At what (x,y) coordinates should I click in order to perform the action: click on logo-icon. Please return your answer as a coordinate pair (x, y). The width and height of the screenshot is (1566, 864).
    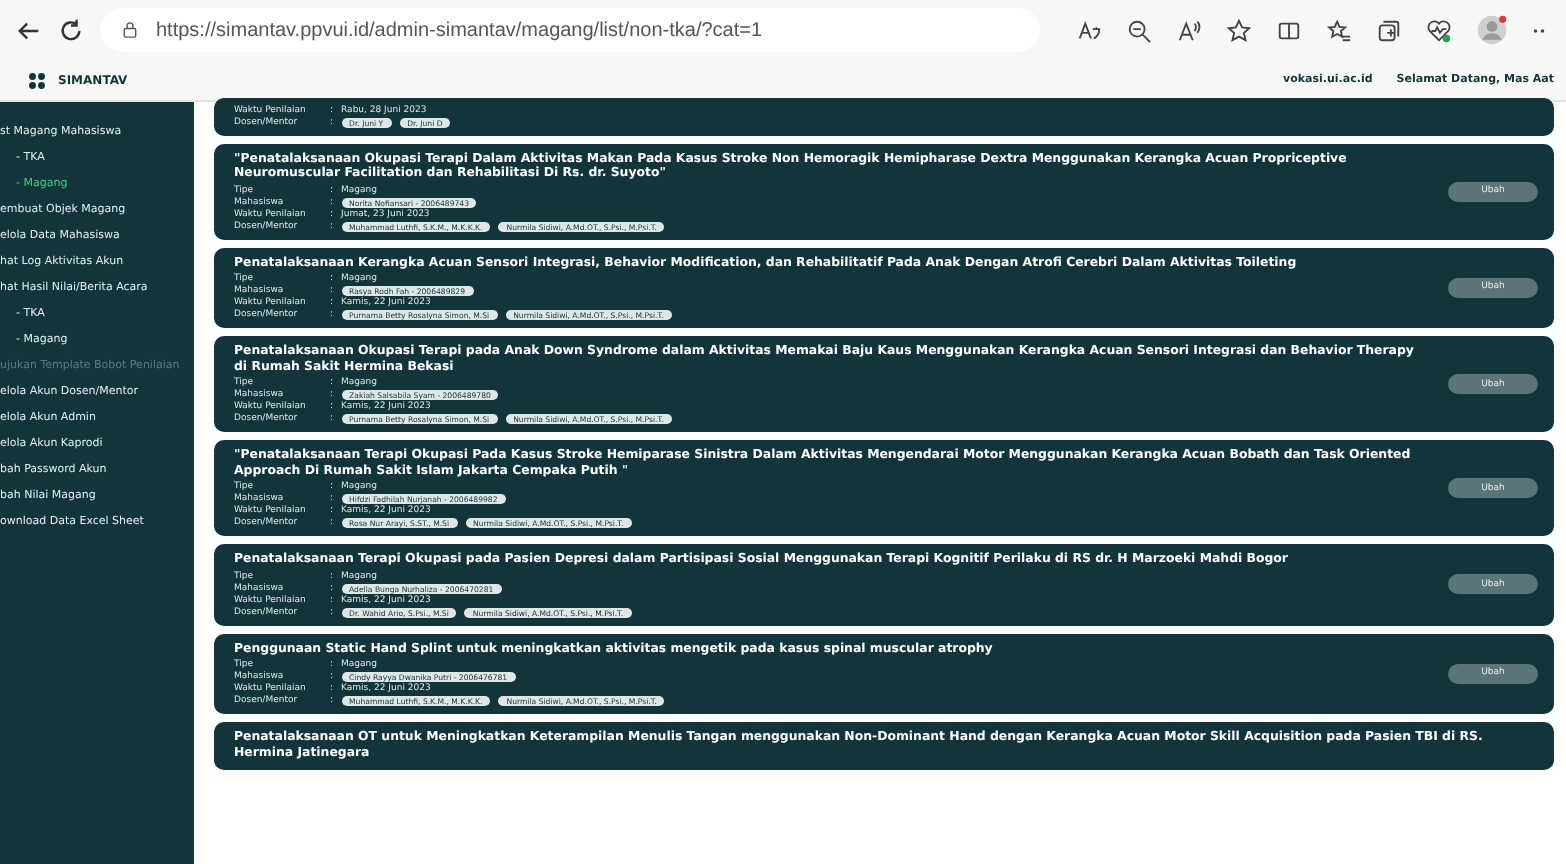
    Looking at the image, I should click on (37, 80).